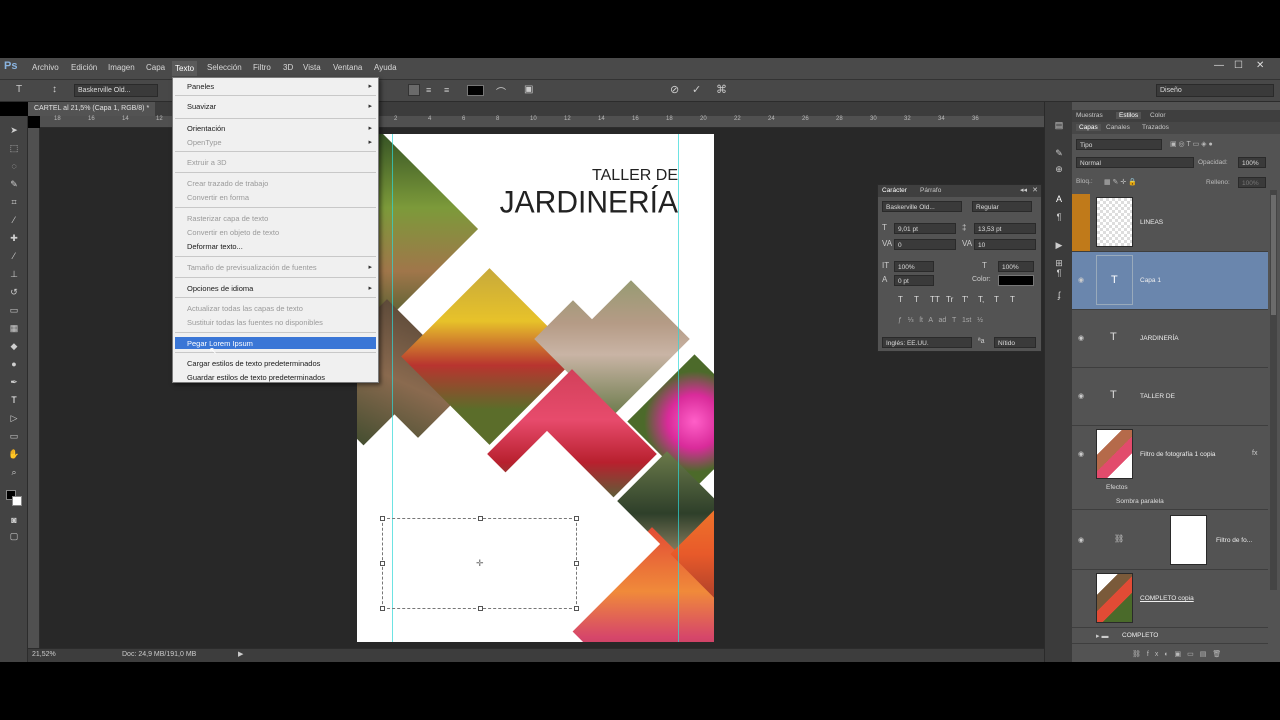 The image size is (1280, 720). Describe the element at coordinates (925, 244) in the screenshot. I see `kerning-field: 0` at that location.